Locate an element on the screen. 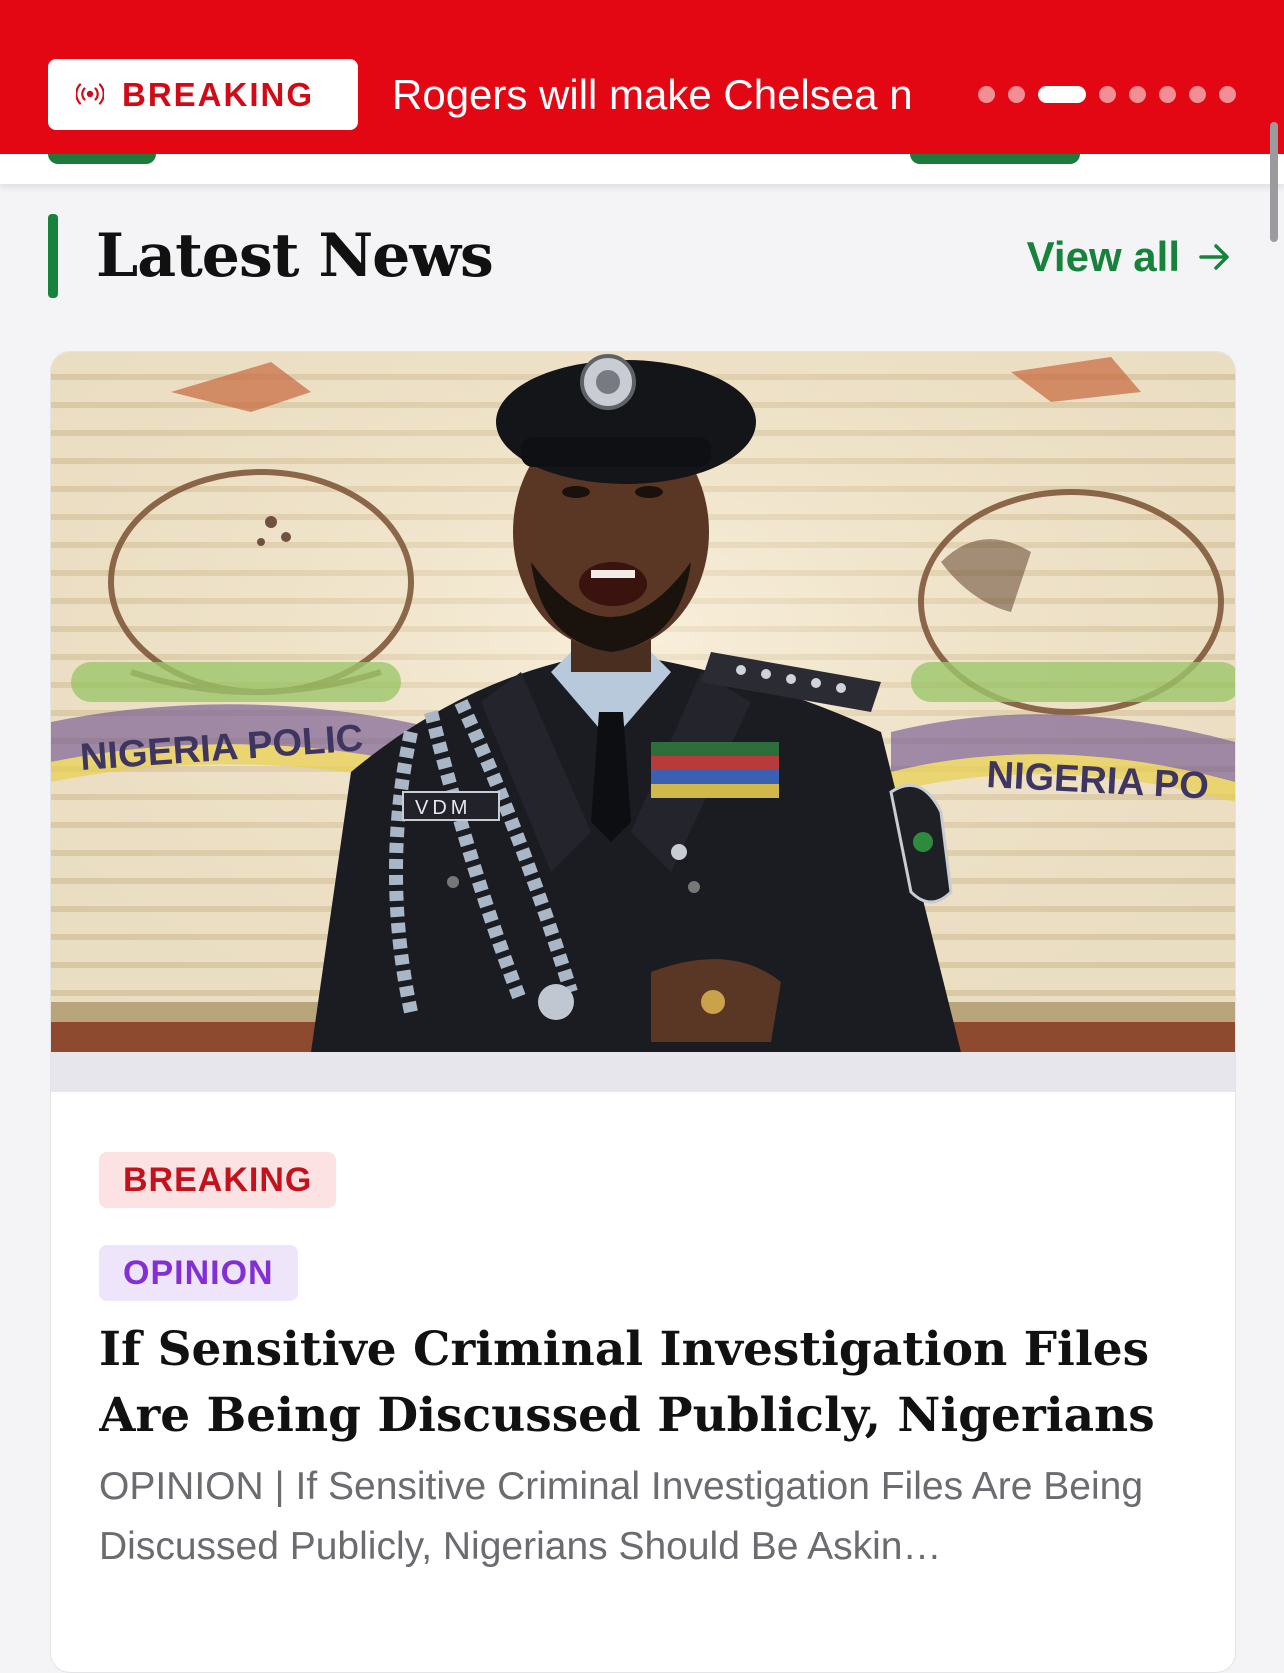 The width and height of the screenshot is (1284, 1673). view-all-label: View all is located at coordinates (1103, 256).